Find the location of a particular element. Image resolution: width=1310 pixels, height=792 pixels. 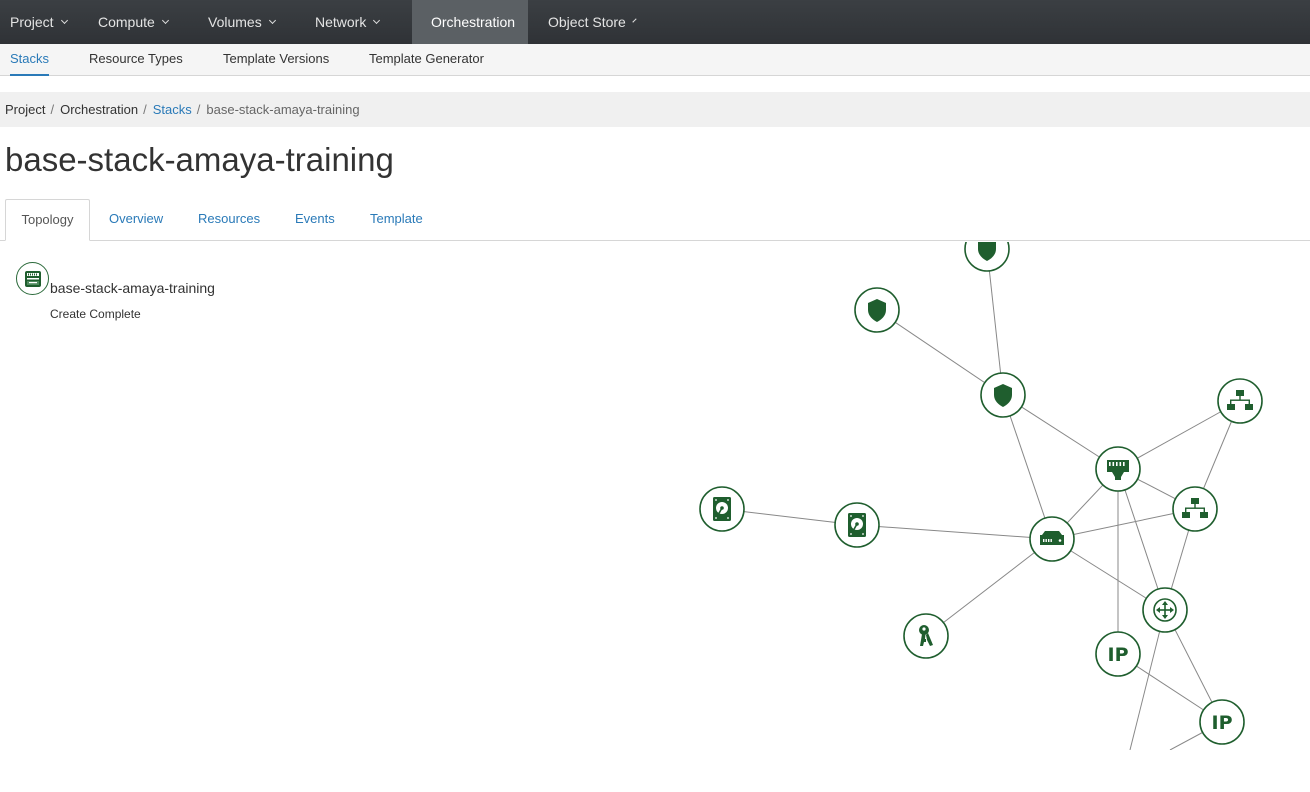

nav-project-label: Project is located at coordinates (32, 22).